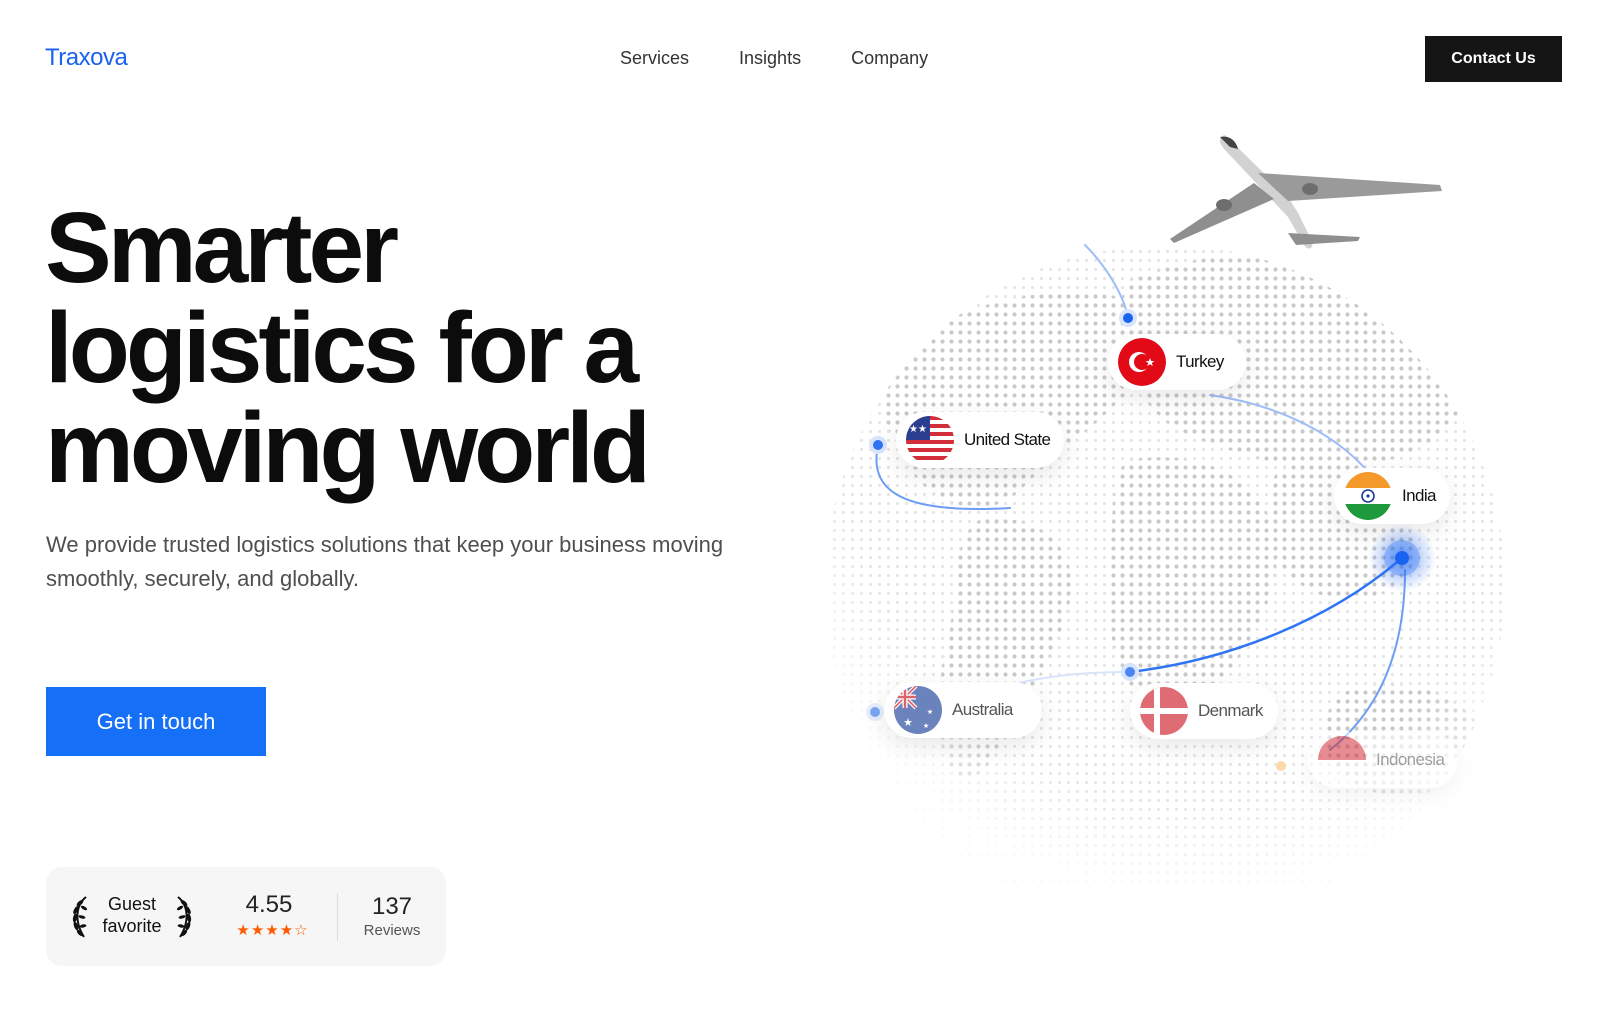  I want to click on contact-us-button: Contact Us, so click(1493, 59).